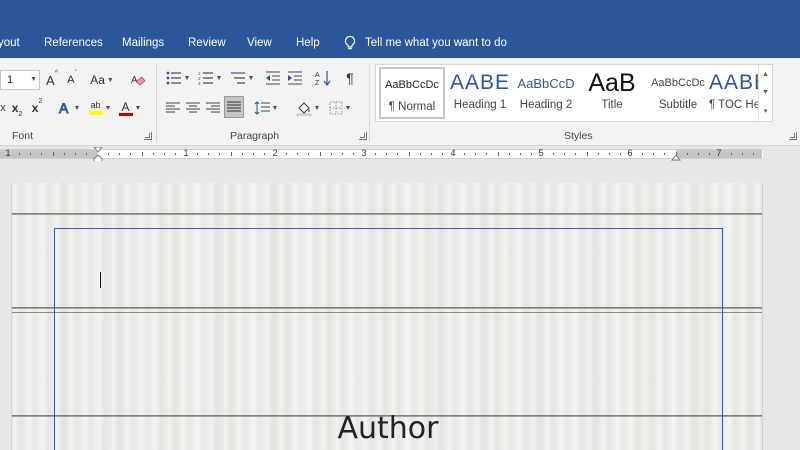 The height and width of the screenshot is (450, 800). I want to click on sort-button: A Z, so click(323, 78).